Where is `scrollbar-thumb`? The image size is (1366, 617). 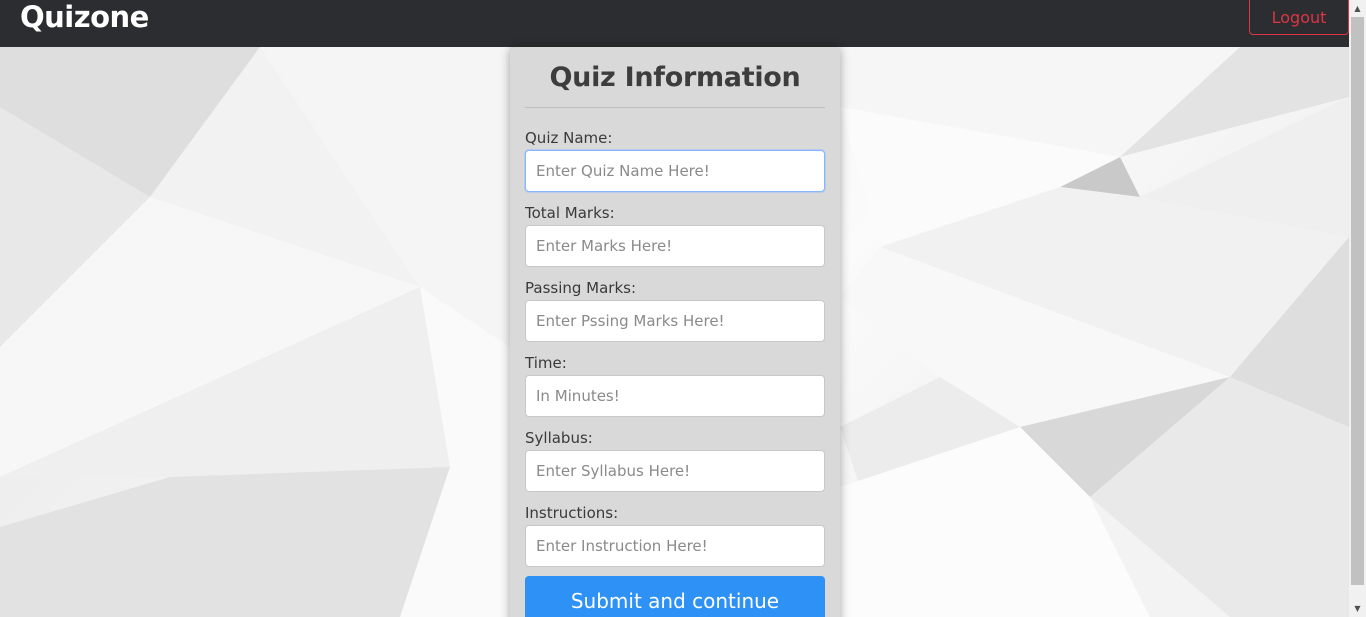 scrollbar-thumb is located at coordinates (1357, 301).